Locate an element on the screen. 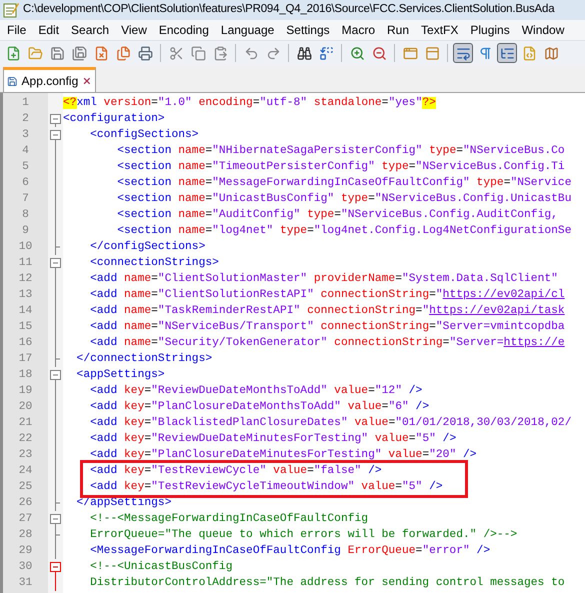 This screenshot has width=585, height=593. line-number: 29 is located at coordinates (25, 551).